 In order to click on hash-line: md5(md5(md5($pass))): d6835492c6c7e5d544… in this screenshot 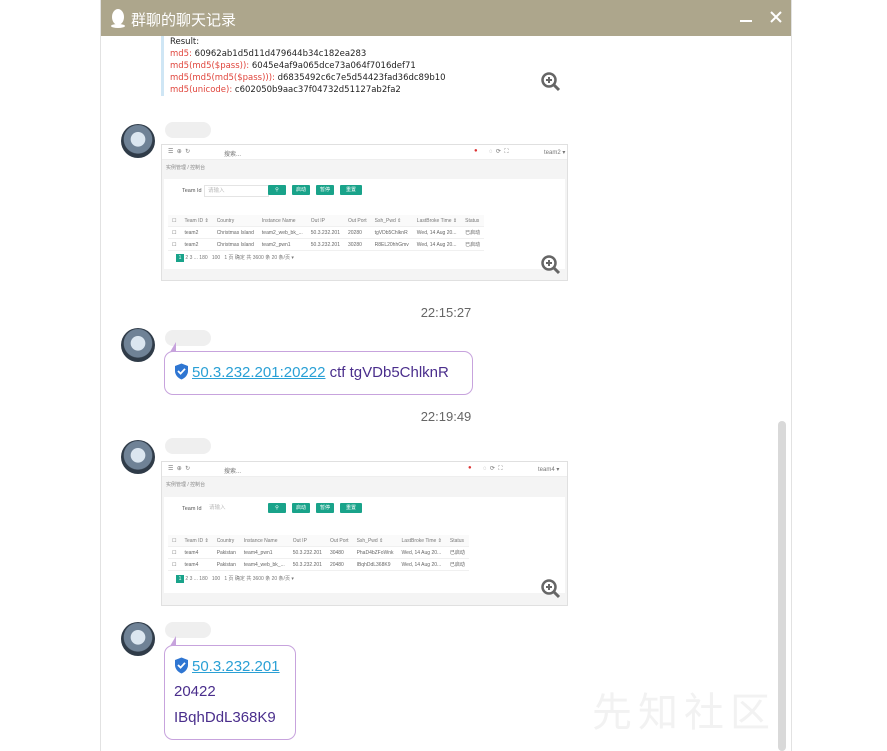, I will do `click(308, 78)`.